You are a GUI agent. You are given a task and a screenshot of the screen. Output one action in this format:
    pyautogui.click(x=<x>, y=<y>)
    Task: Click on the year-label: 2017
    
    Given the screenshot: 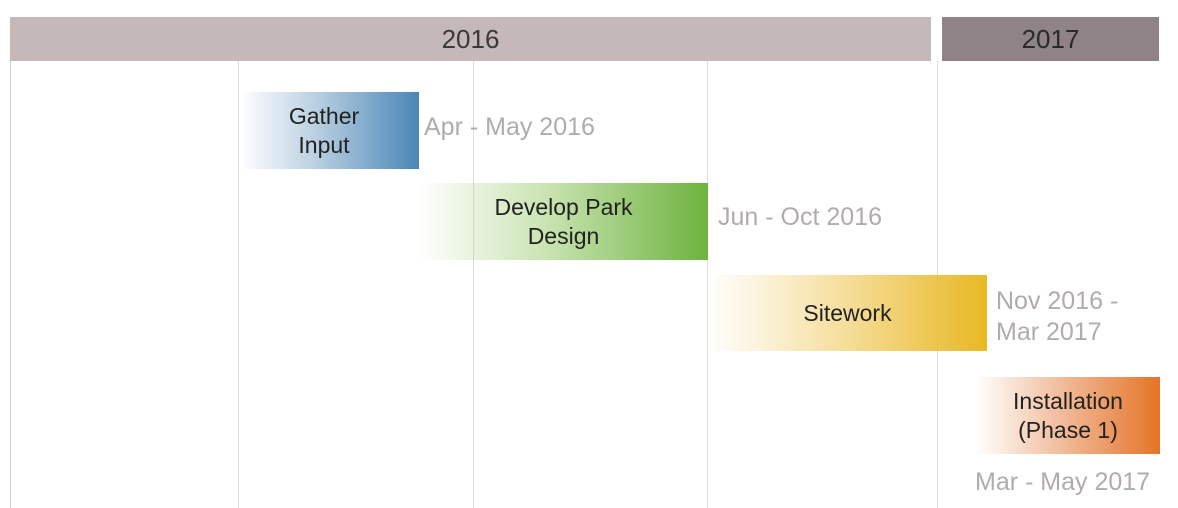 What is the action you would take?
    pyautogui.click(x=1050, y=38)
    